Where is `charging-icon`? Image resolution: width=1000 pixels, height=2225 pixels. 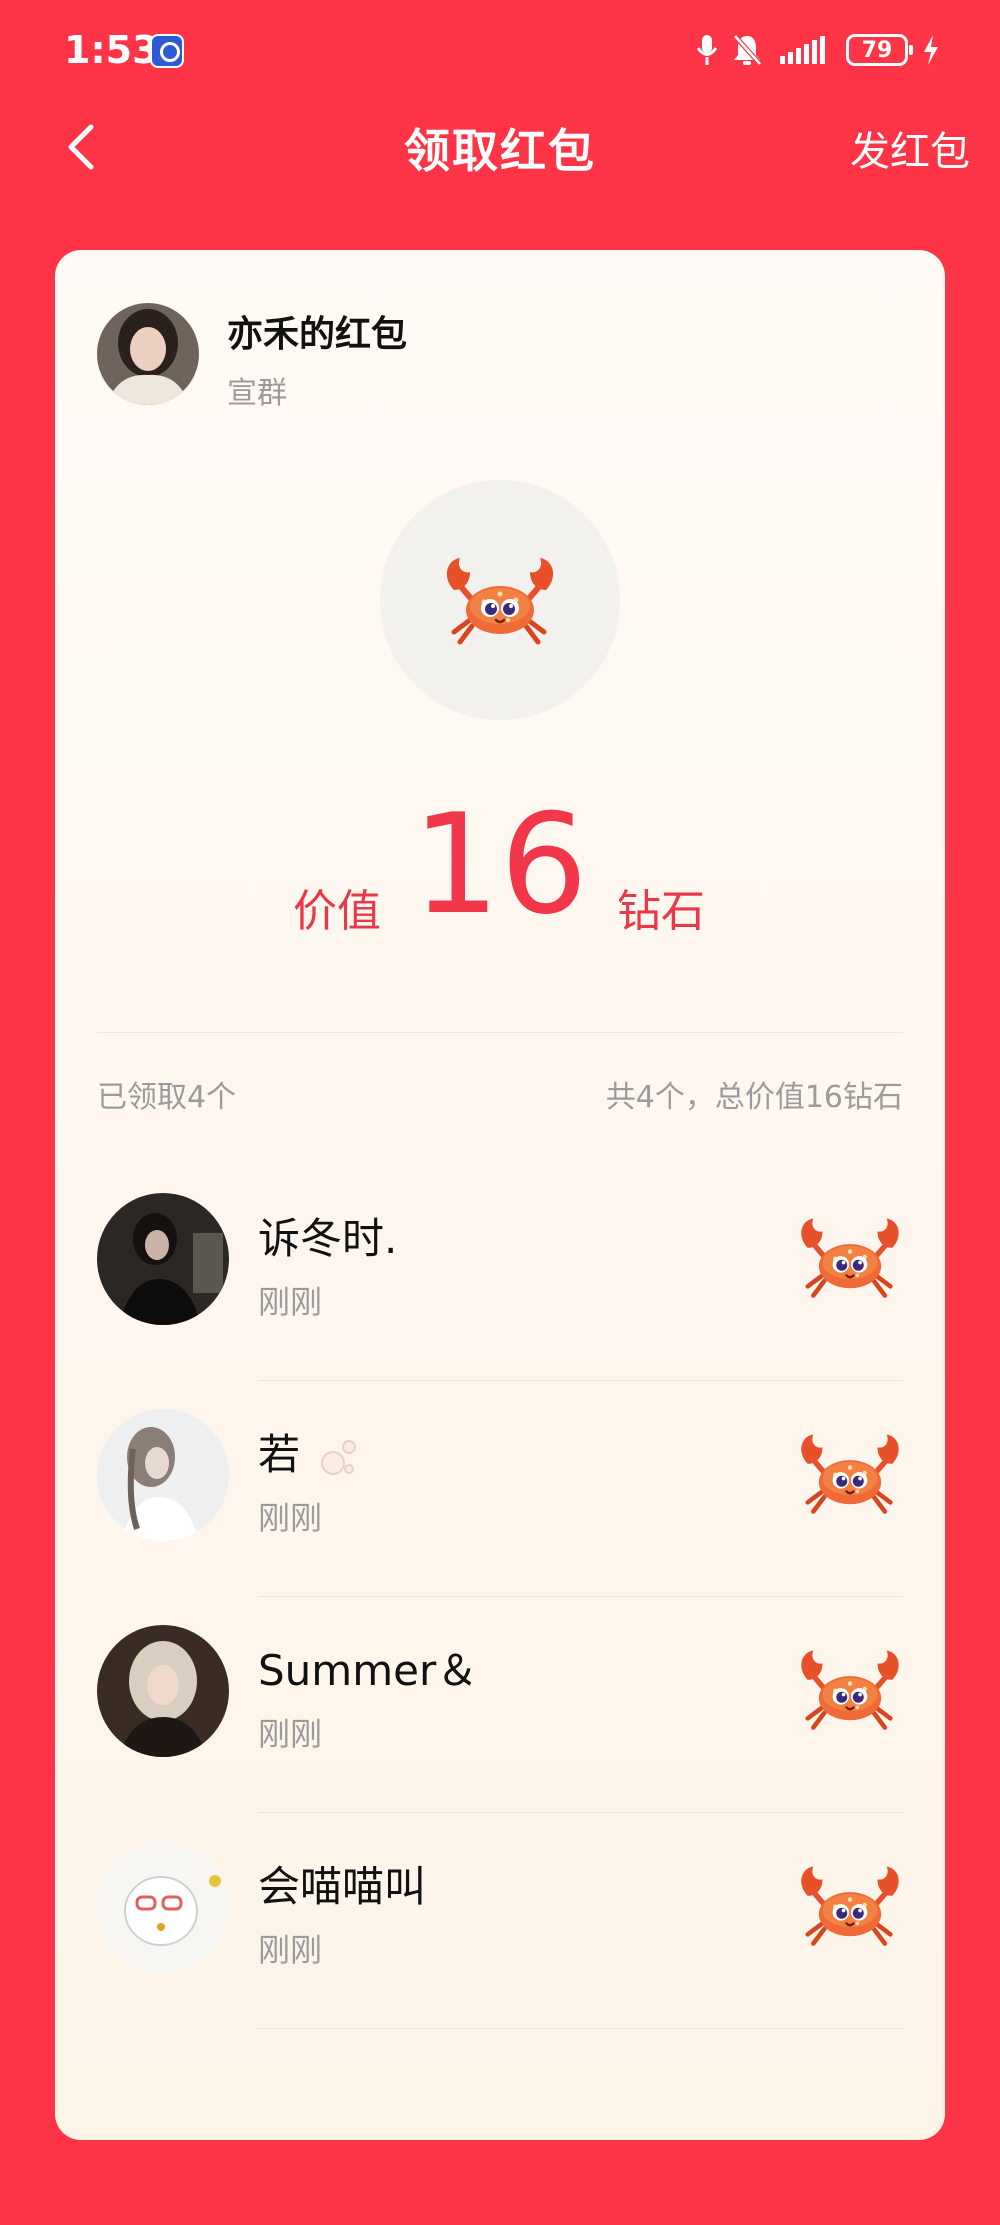
charging-icon is located at coordinates (931, 50).